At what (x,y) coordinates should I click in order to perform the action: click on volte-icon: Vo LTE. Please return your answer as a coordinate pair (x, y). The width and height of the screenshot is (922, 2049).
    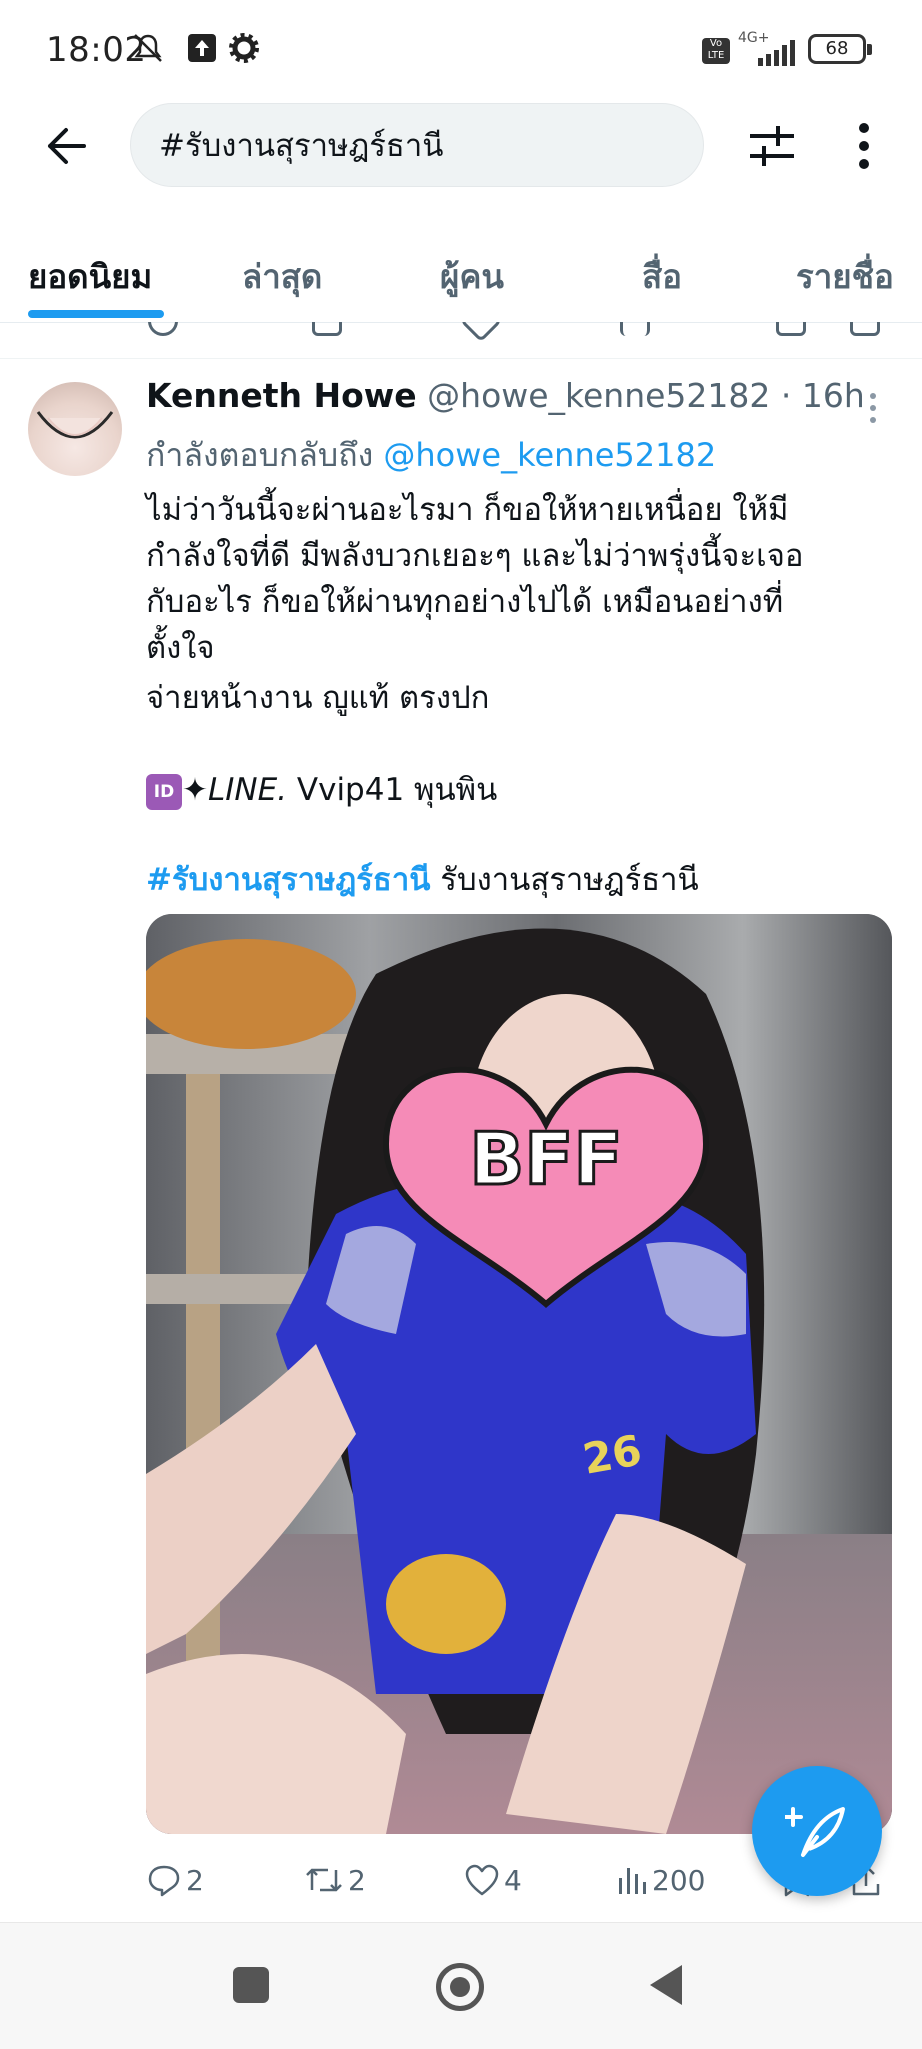
    Looking at the image, I should click on (716, 51).